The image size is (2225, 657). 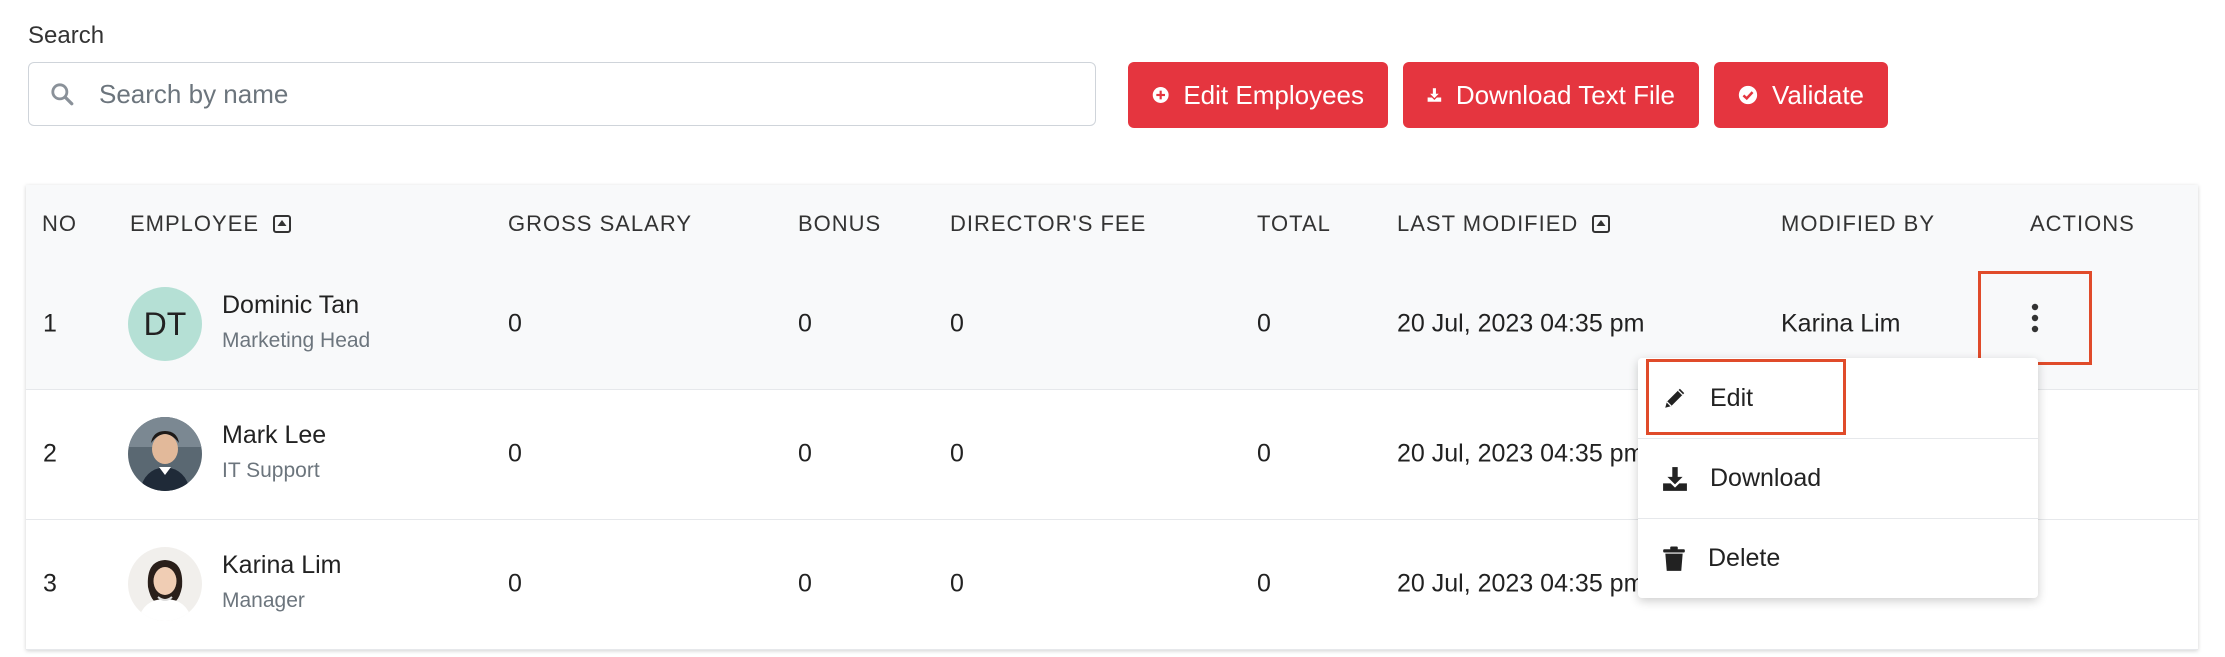 I want to click on validate-button: Validate, so click(x=1801, y=95).